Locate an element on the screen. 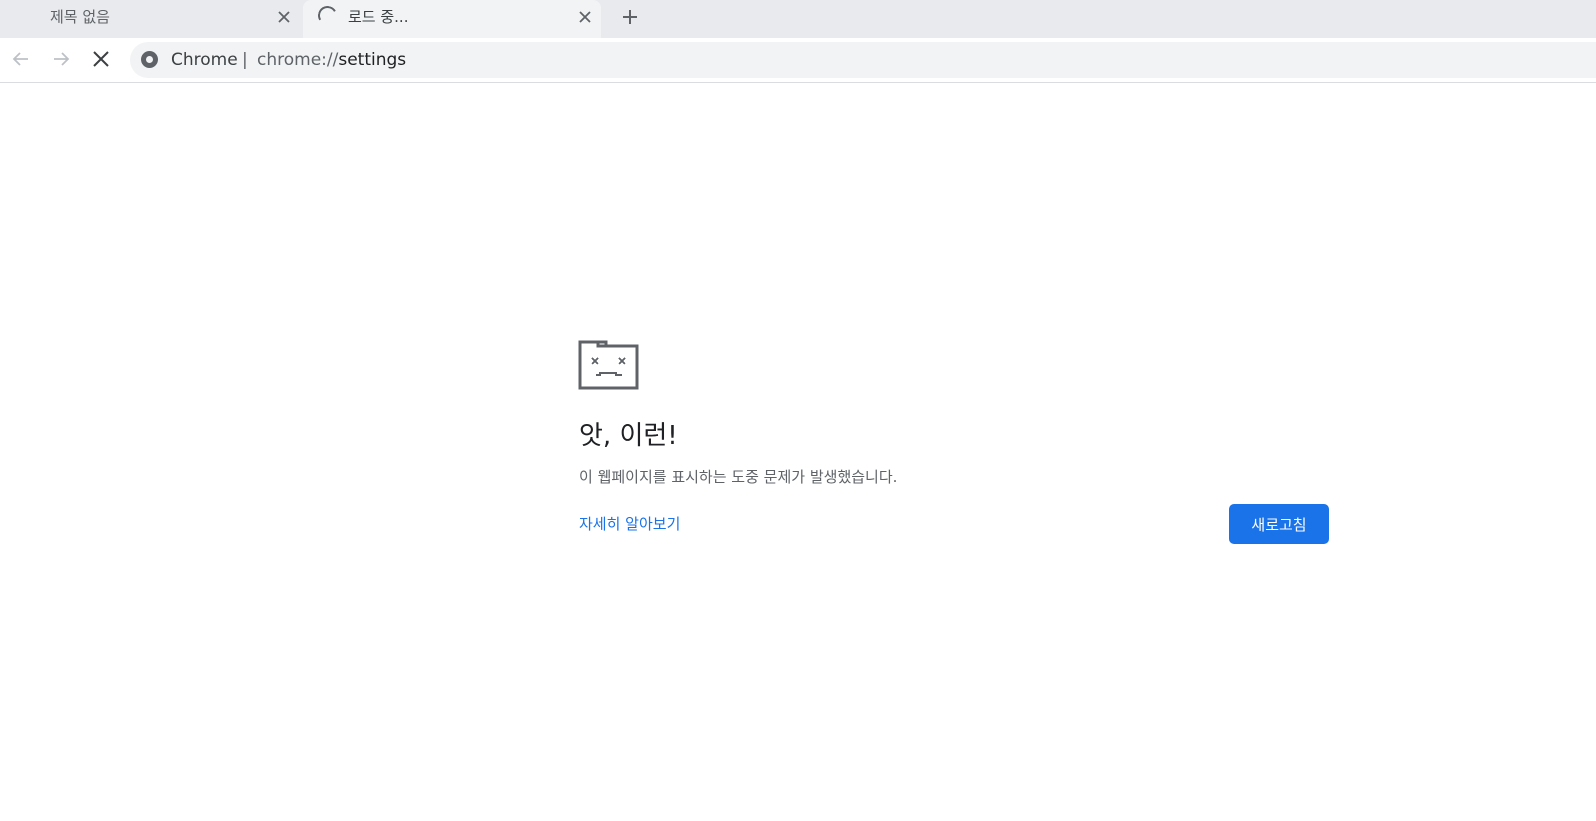 The height and width of the screenshot is (821, 1596). stop-icon is located at coordinates (101, 59).